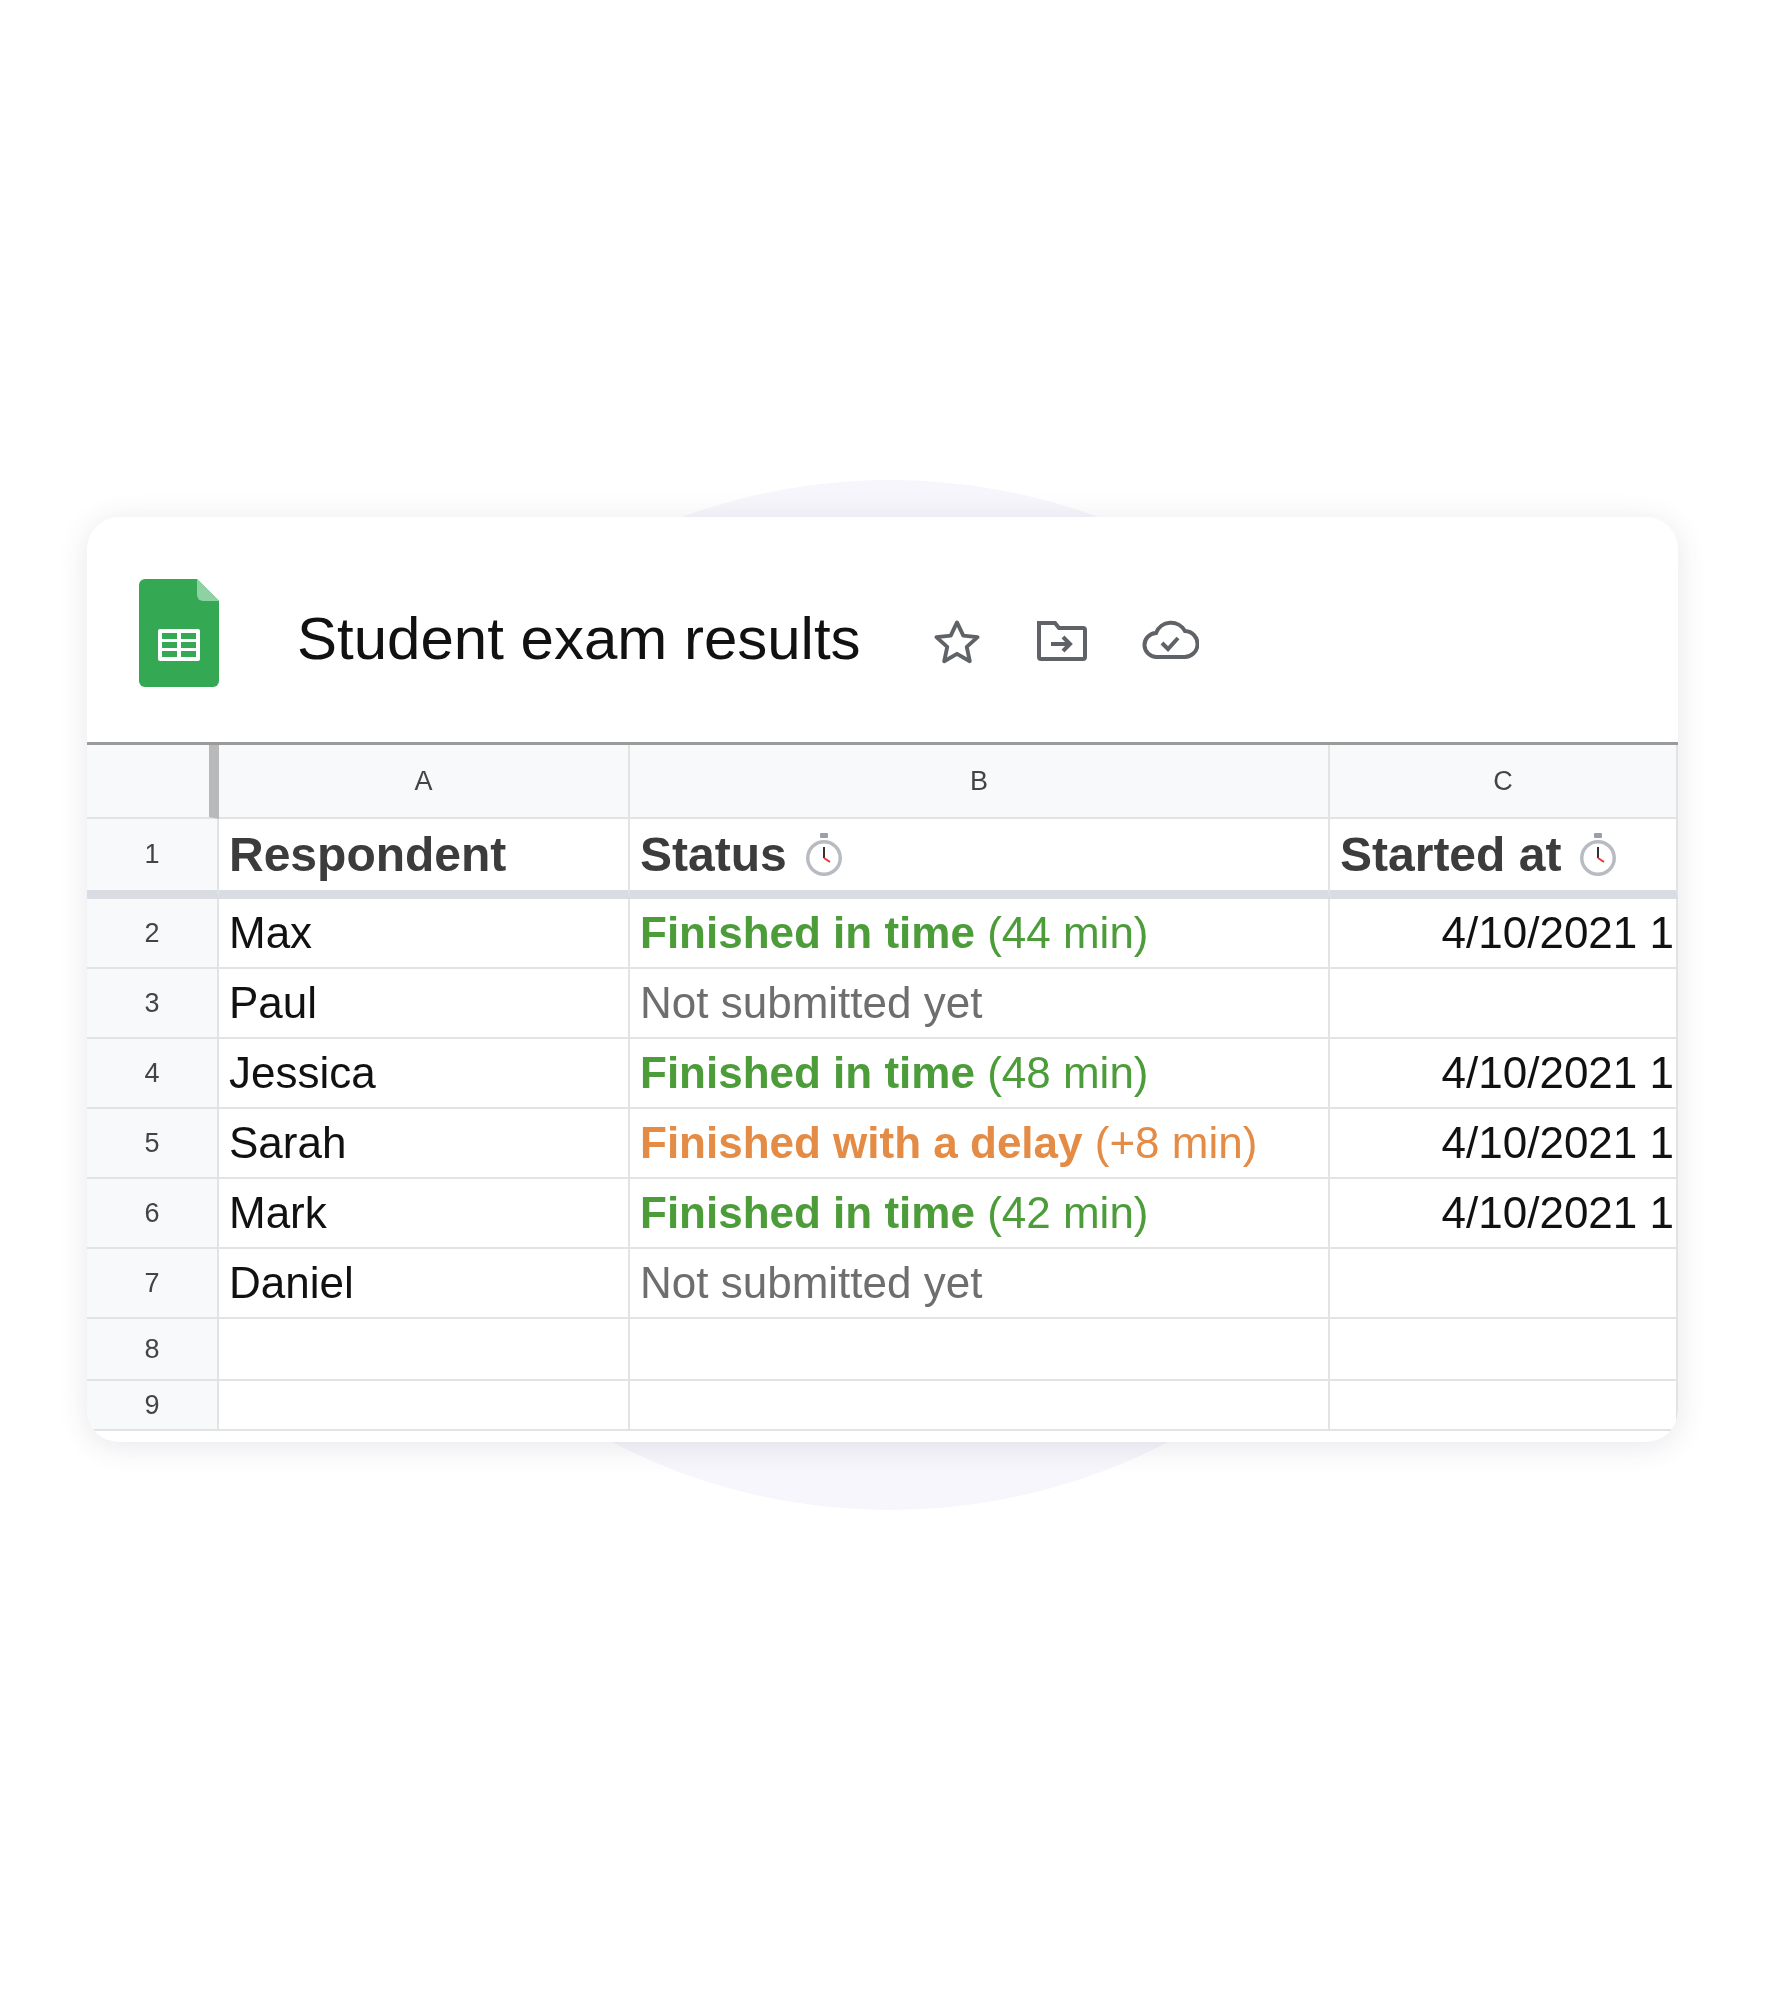 This screenshot has height=2000, width=1767. I want to click on header-cell-text: Started at, so click(1451, 854).